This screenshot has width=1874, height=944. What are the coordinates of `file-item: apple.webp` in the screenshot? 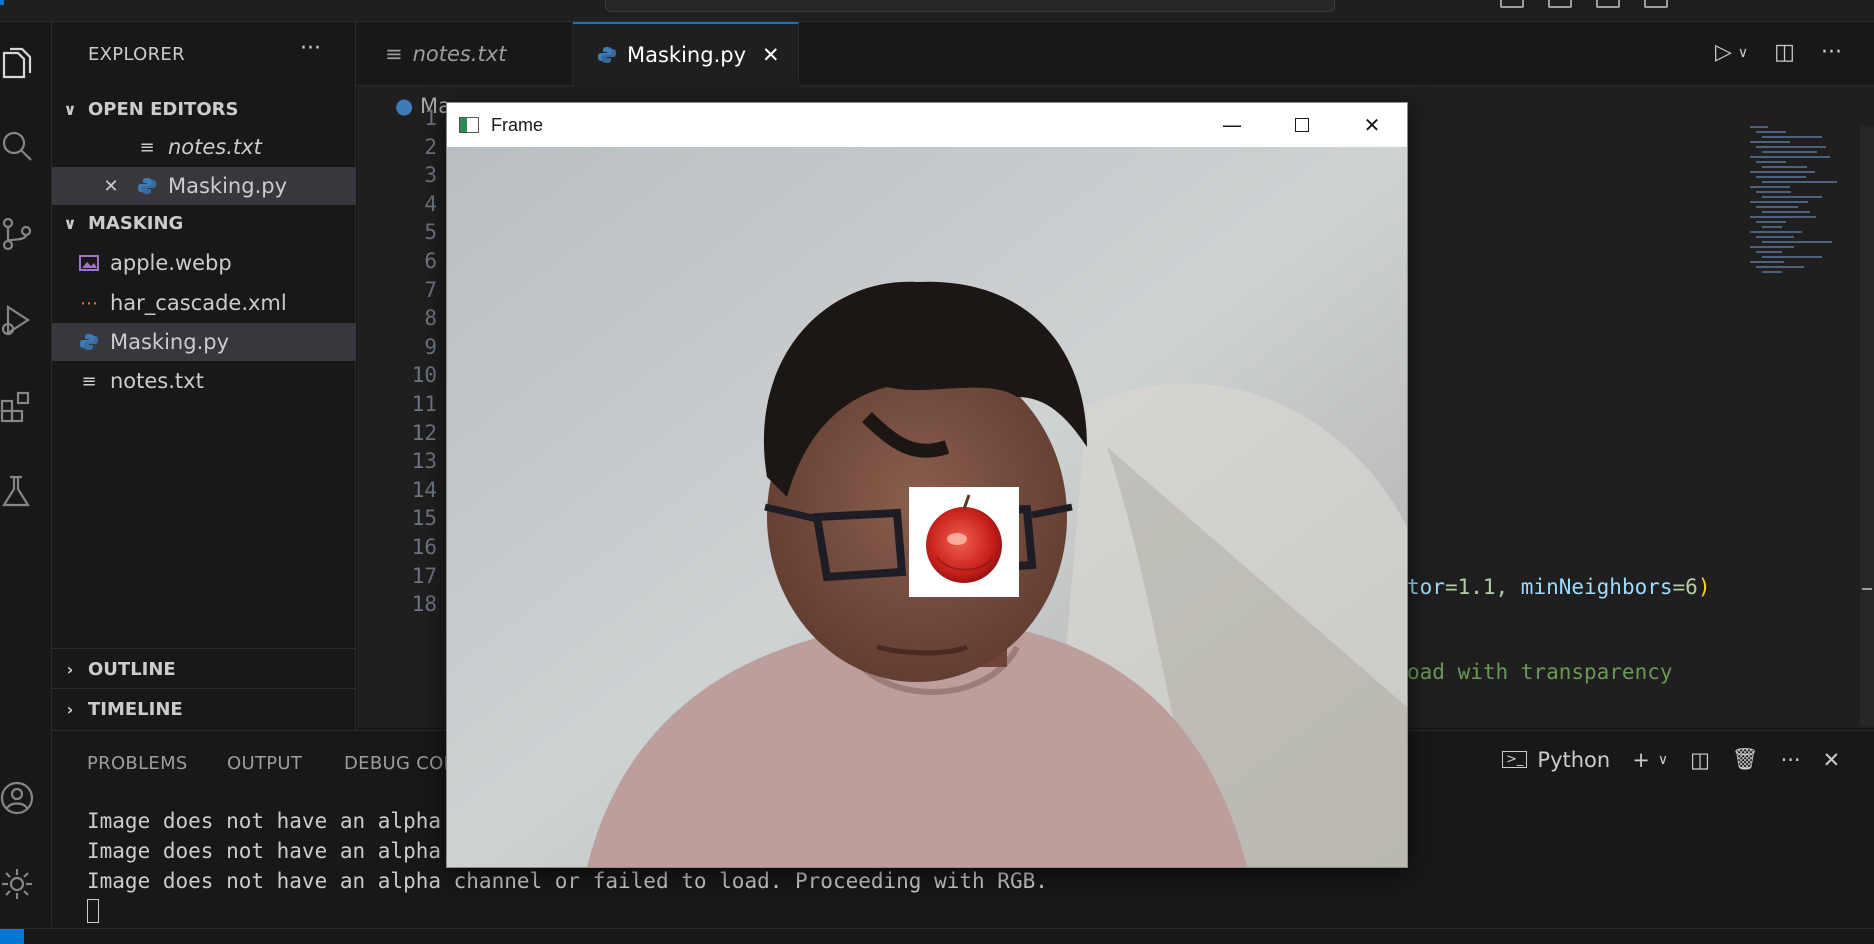 It's located at (204, 263).